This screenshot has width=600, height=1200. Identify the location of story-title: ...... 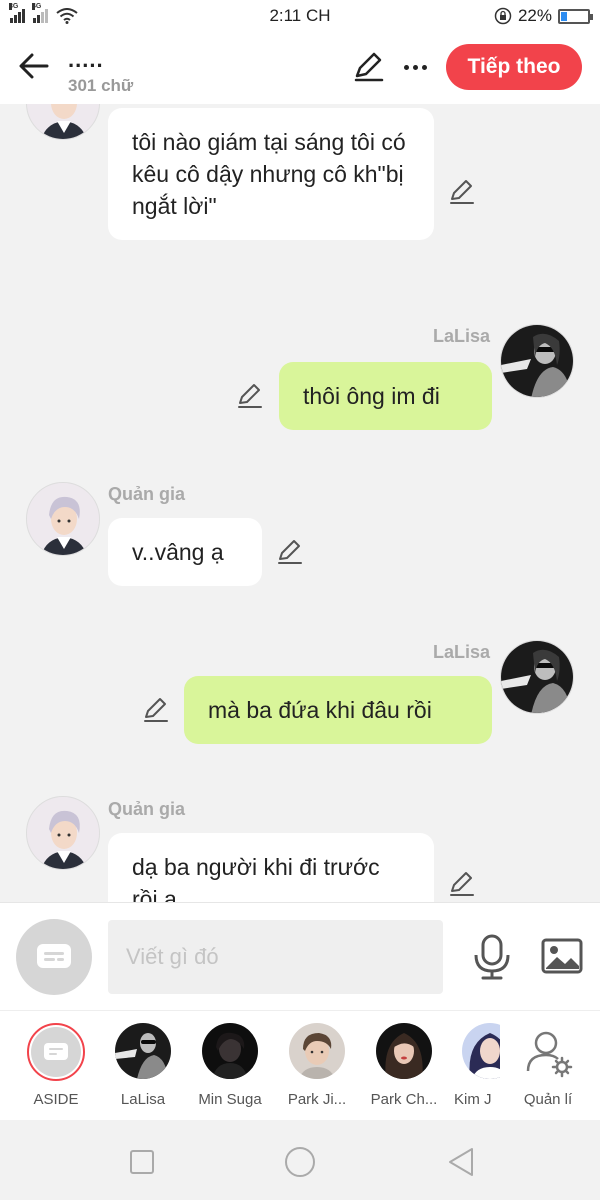
(86, 60).